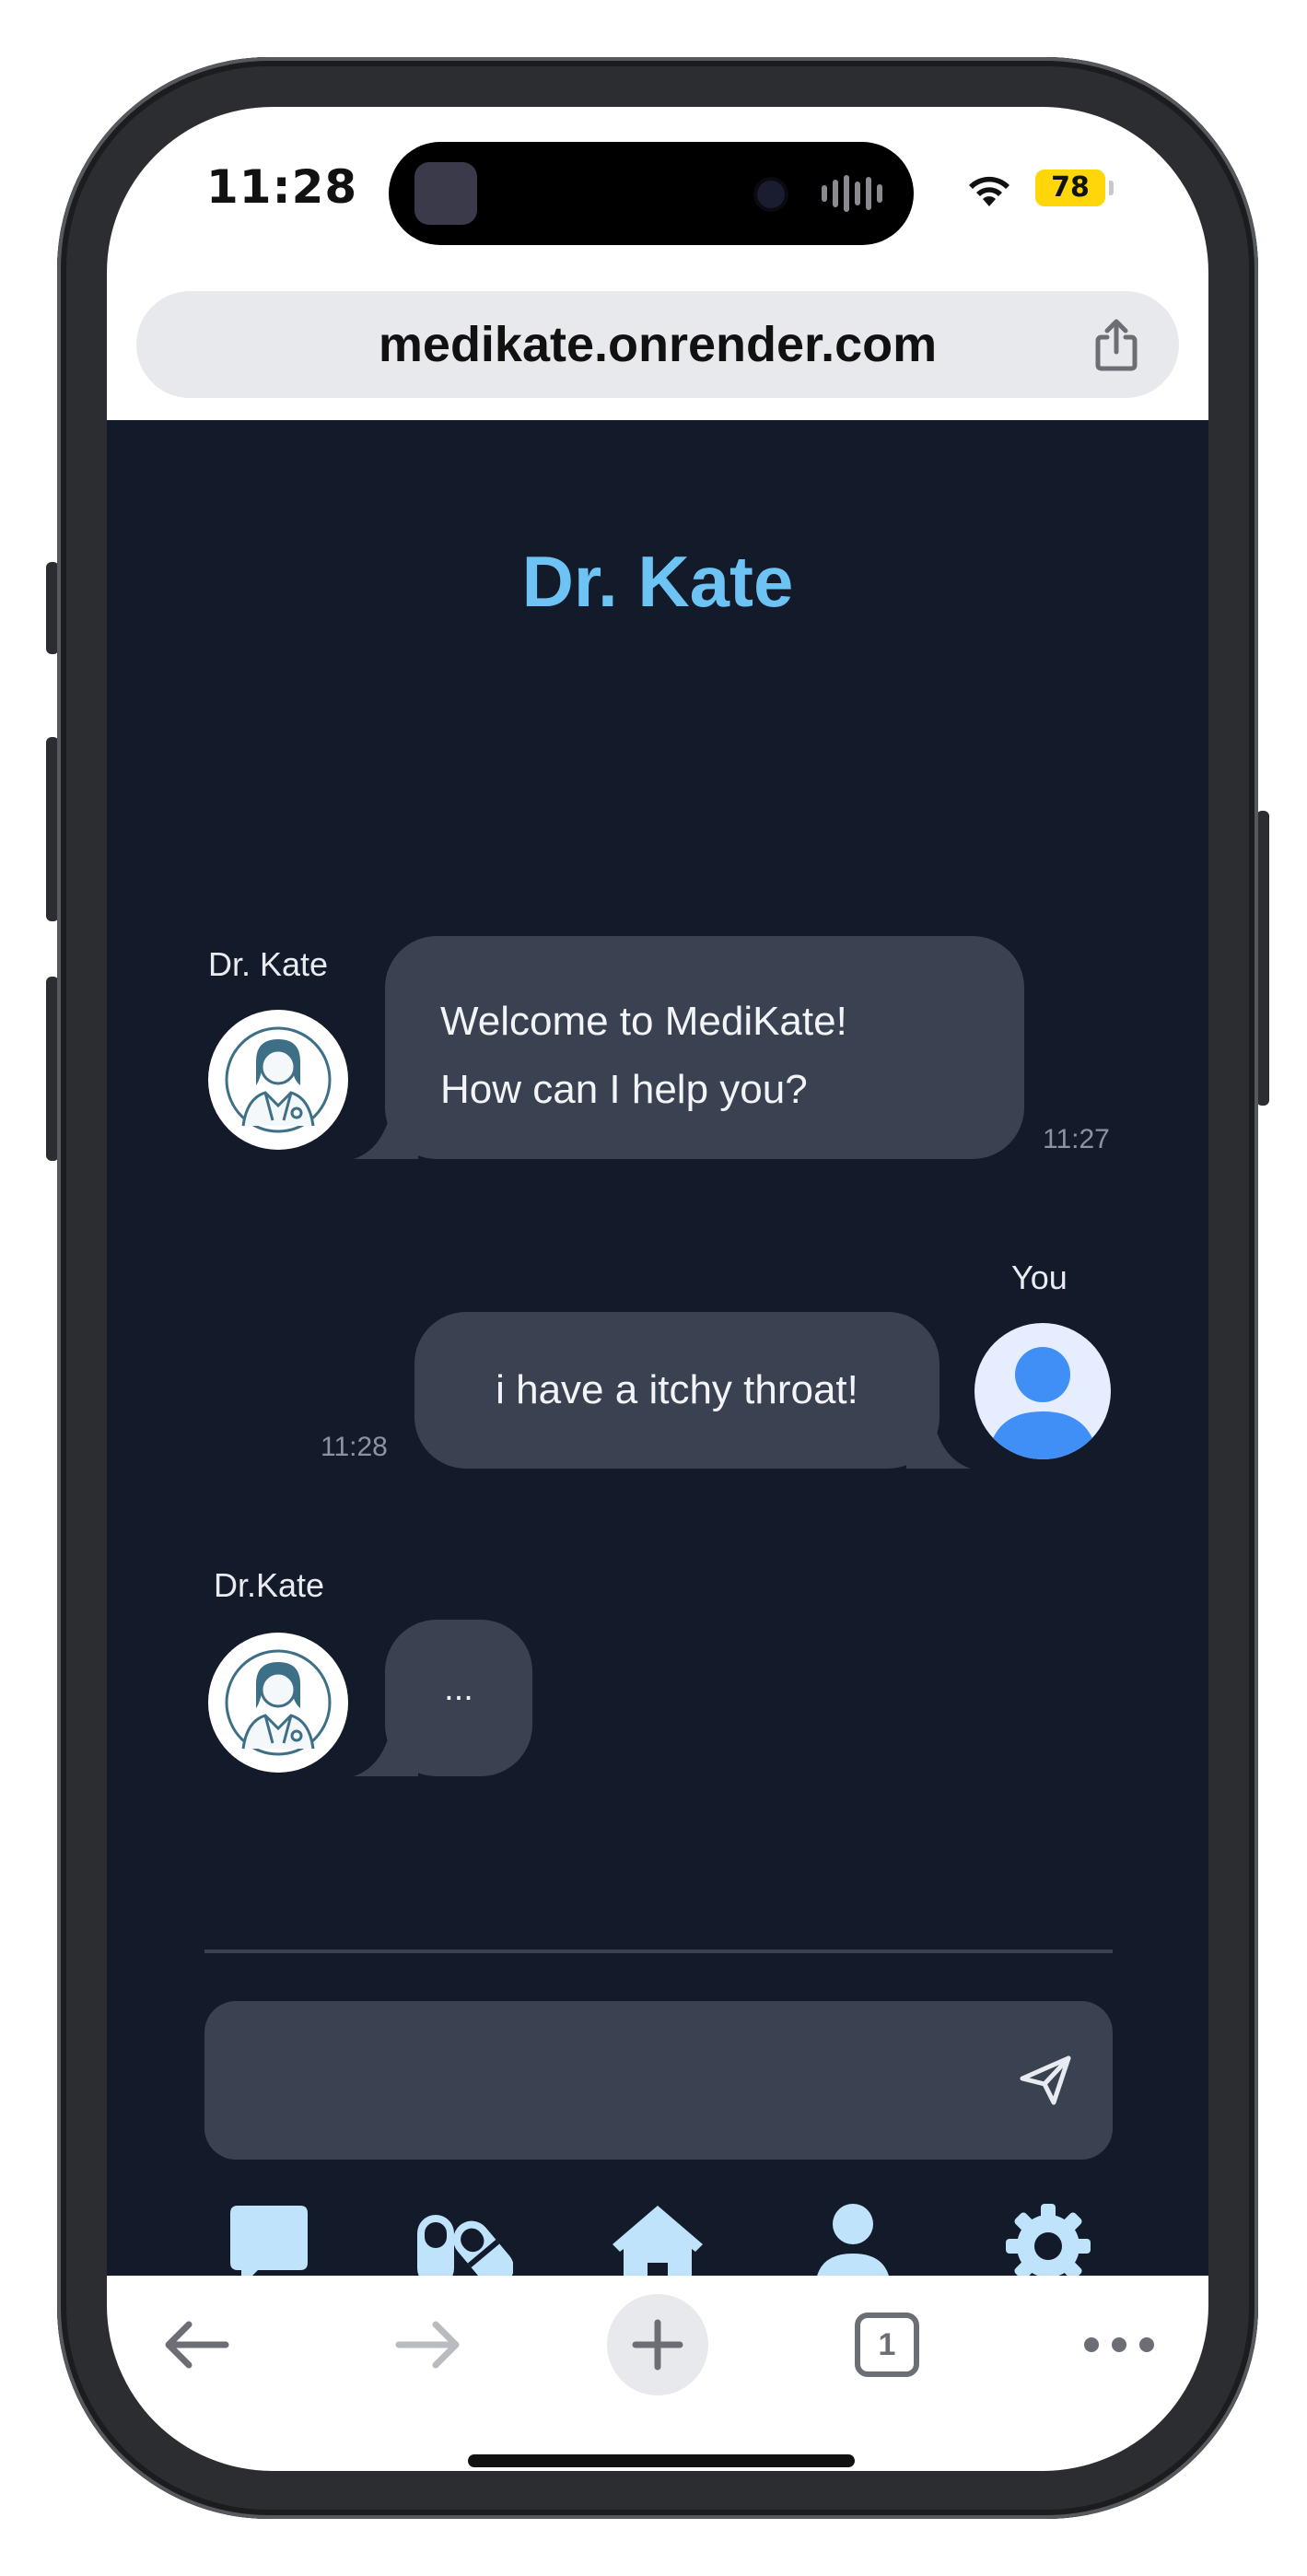 The height and width of the screenshot is (2576, 1307). What do you see at coordinates (771, 195) in the screenshot?
I see `camera-icon` at bounding box center [771, 195].